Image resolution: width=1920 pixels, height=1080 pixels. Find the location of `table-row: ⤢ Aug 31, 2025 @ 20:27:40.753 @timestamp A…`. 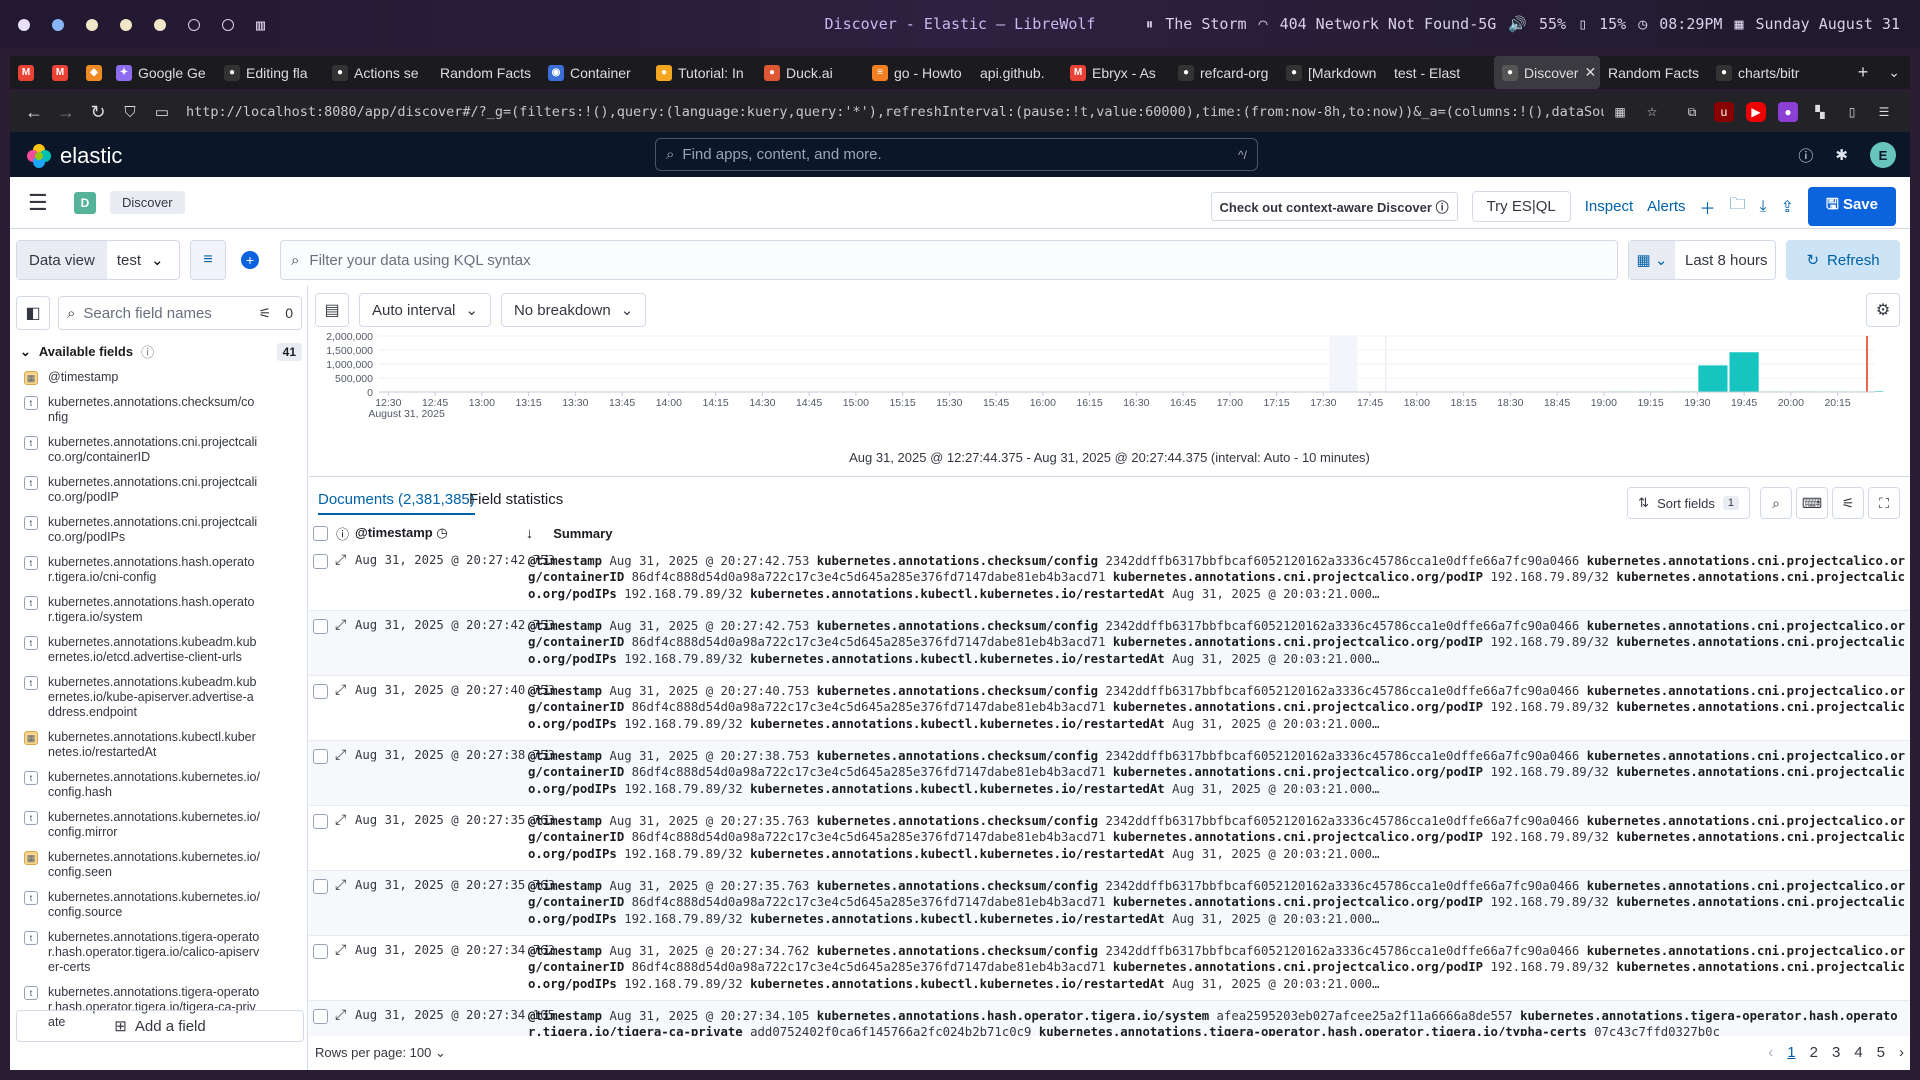

table-row: ⤢ Aug 31, 2025 @ 20:27:40.753 @timestamp A… is located at coordinates (1109, 708).